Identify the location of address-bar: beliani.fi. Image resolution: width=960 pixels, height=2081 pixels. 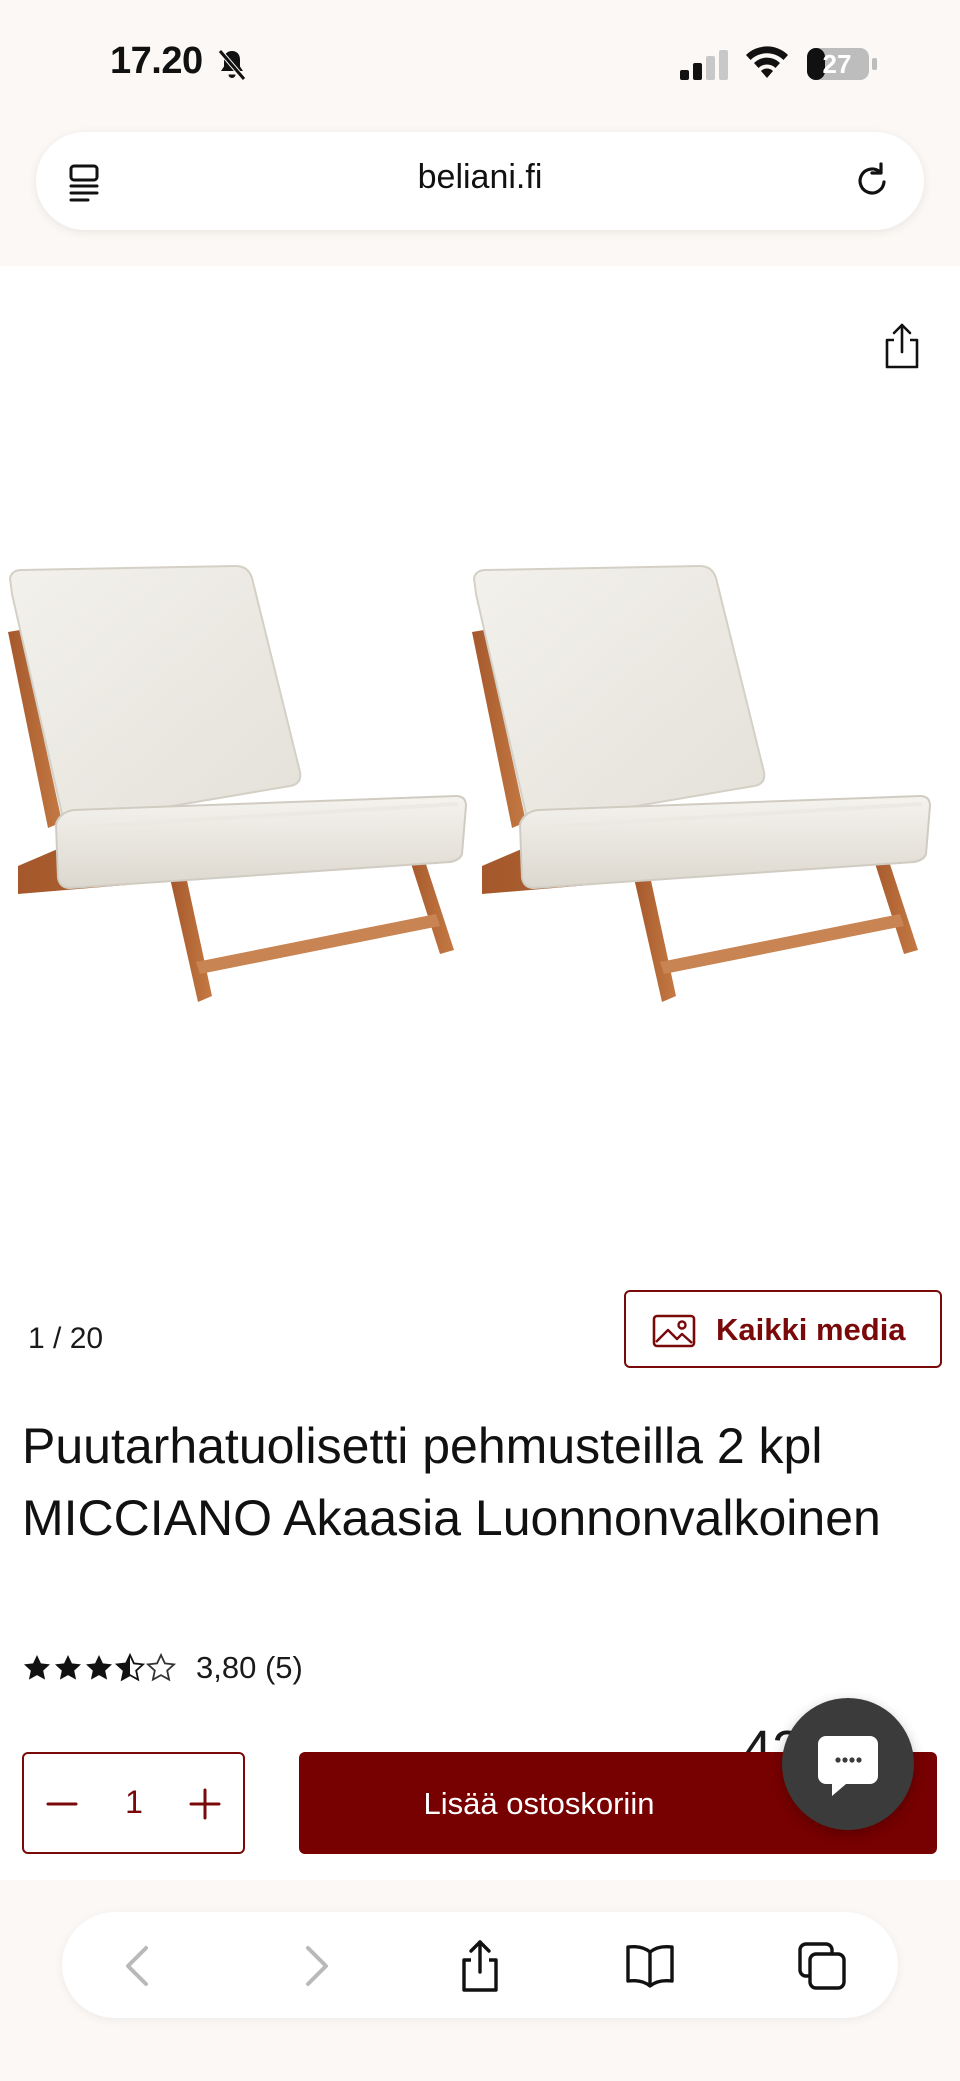
(480, 181).